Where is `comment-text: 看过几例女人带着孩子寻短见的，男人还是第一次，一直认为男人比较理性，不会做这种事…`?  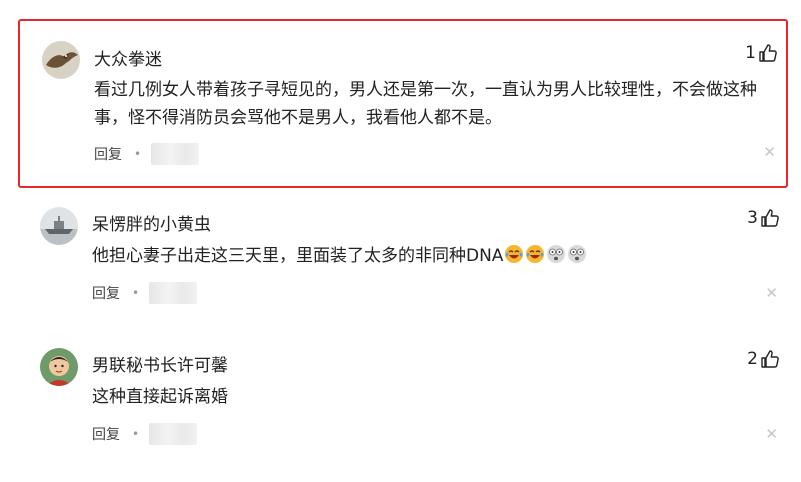
comment-text: 看过几例女人带着孩子寻短见的，男人还是第一次，一直认为男人比较理性，不会做这种事… is located at coordinates (425, 104).